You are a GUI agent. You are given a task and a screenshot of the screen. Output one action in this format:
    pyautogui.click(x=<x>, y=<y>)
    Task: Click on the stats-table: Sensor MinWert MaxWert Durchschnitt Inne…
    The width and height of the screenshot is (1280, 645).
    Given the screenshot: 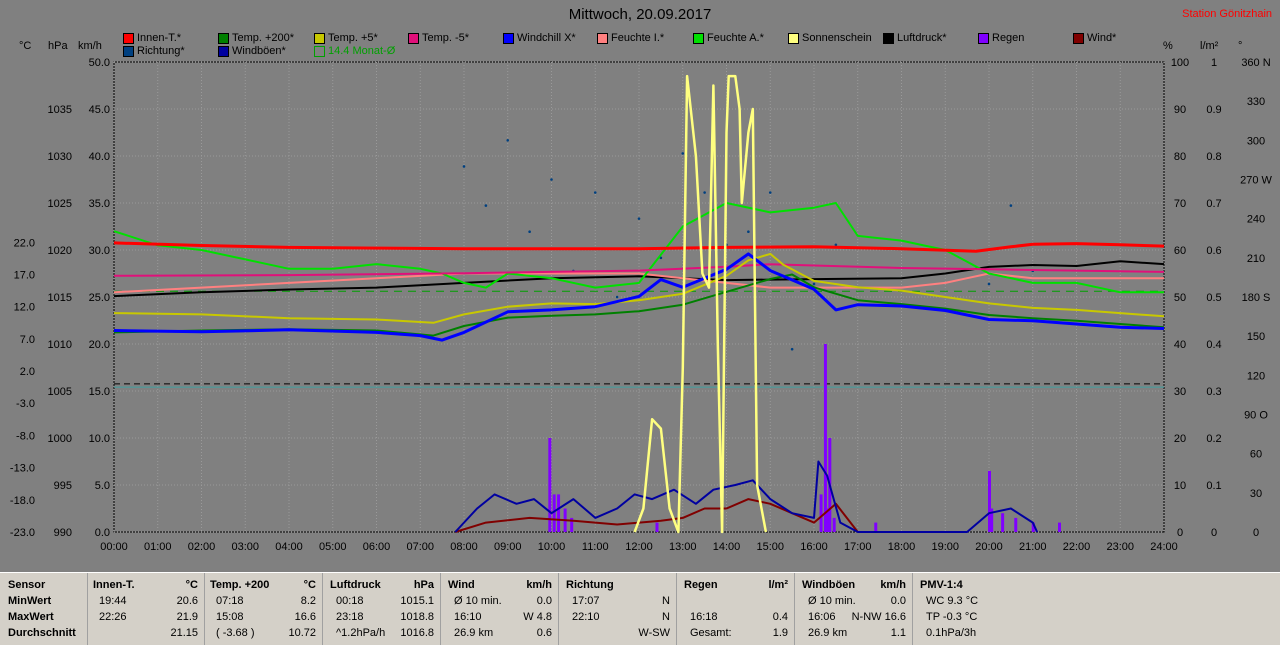 What is the action you would take?
    pyautogui.click(x=640, y=608)
    